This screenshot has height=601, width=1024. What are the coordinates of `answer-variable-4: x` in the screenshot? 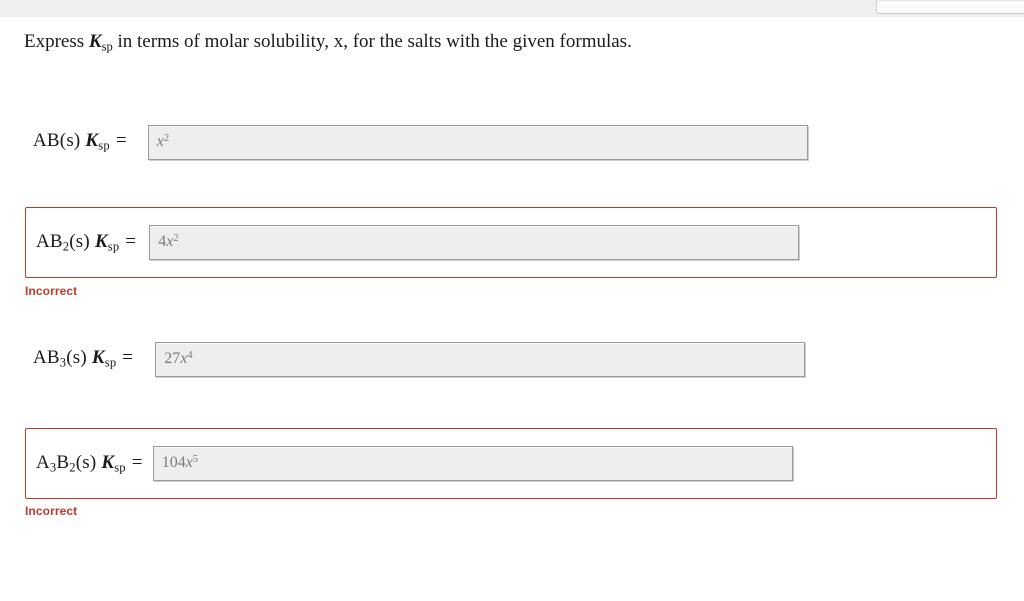 It's located at (189, 463).